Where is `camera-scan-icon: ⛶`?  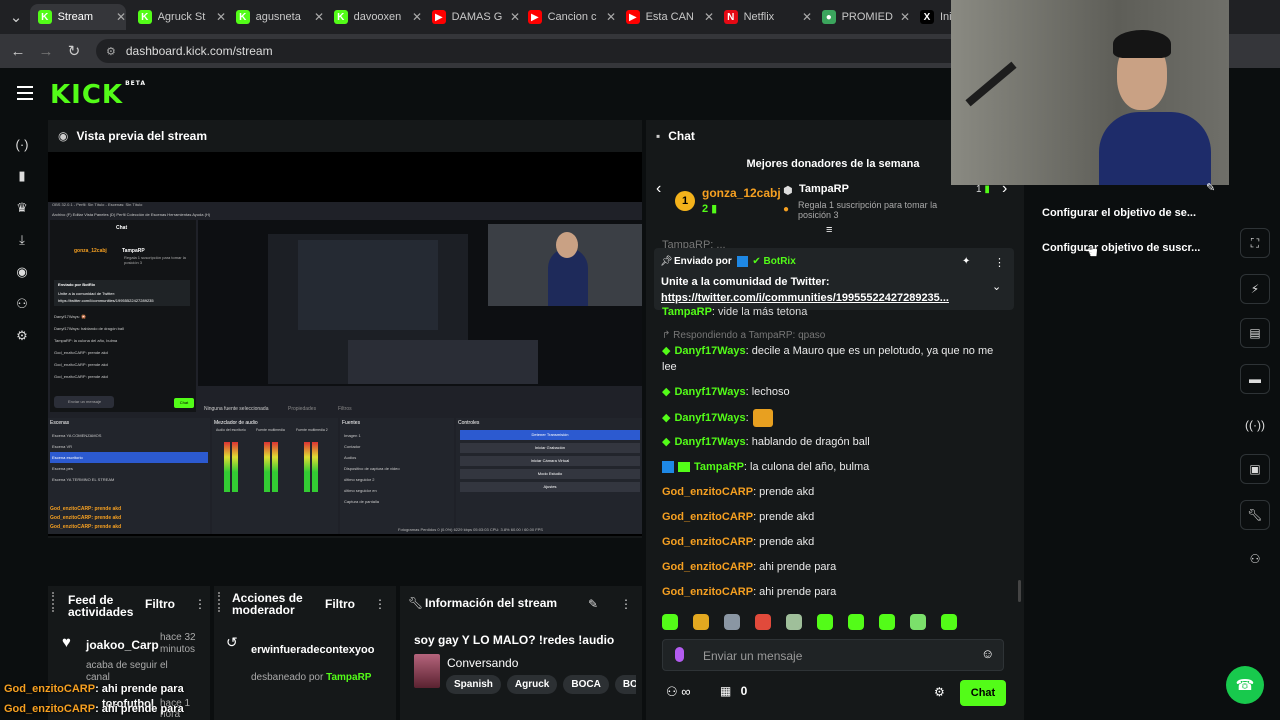
camera-scan-icon: ⛶ is located at coordinates (1255, 243).